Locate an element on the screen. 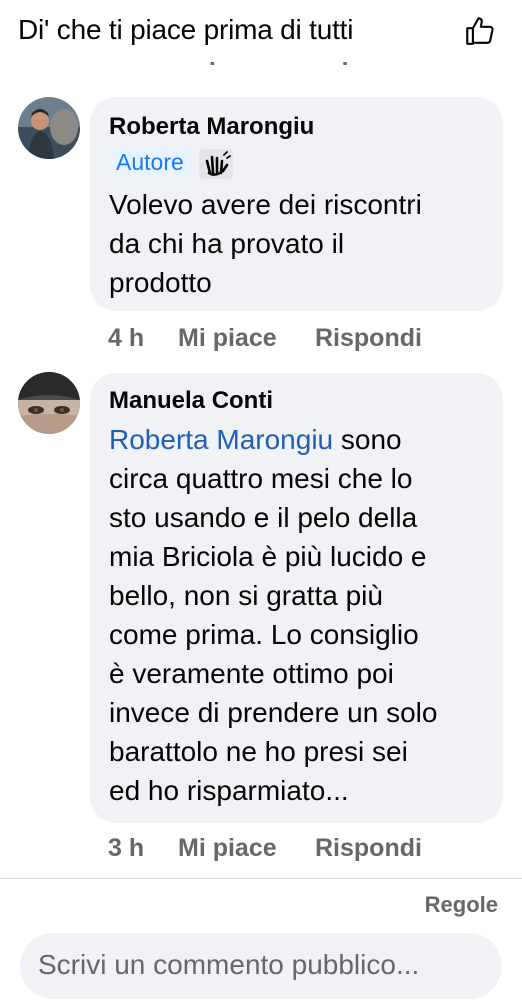 This screenshot has width=522, height=1000. avatar-roberta is located at coordinates (49, 128).